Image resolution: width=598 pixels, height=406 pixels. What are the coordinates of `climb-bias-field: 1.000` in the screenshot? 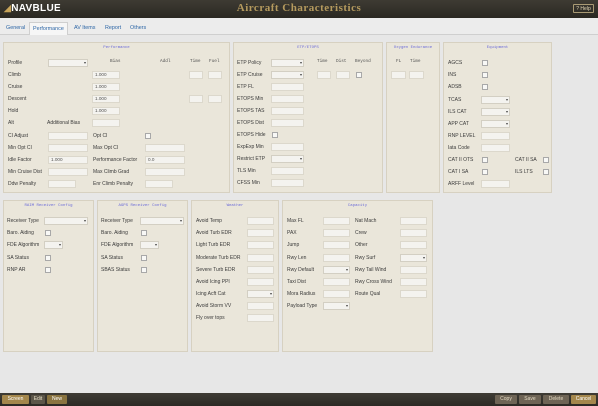 It's located at (106, 75).